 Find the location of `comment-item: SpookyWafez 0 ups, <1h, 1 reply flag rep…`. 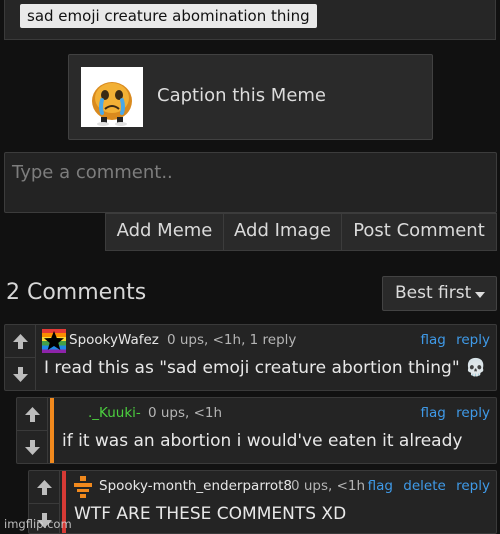

comment-item: SpookyWafez 0 ups, <1h, 1 reply flag rep… is located at coordinates (250, 357).